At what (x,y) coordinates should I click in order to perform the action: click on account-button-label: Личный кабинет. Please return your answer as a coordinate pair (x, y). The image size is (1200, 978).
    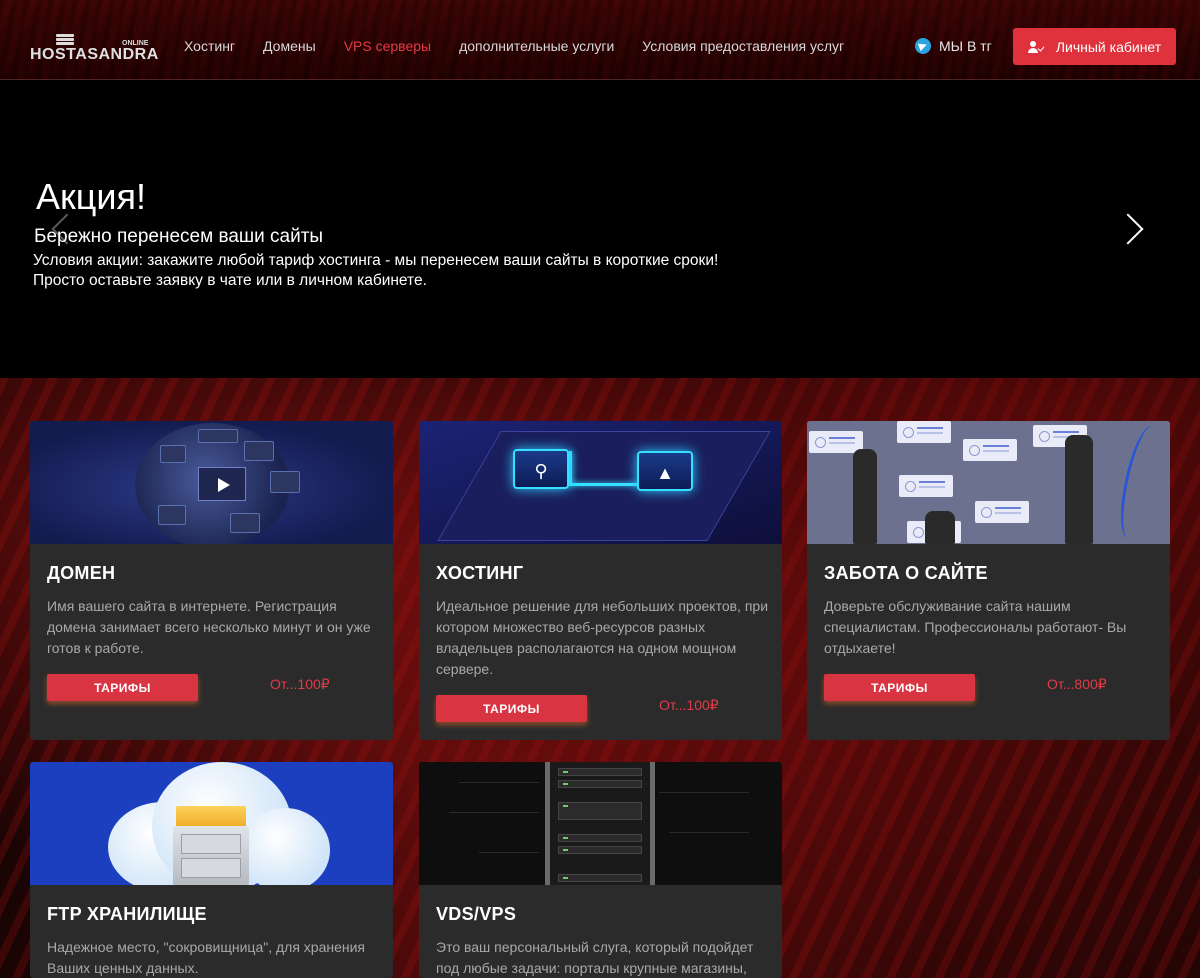
    Looking at the image, I should click on (1108, 46).